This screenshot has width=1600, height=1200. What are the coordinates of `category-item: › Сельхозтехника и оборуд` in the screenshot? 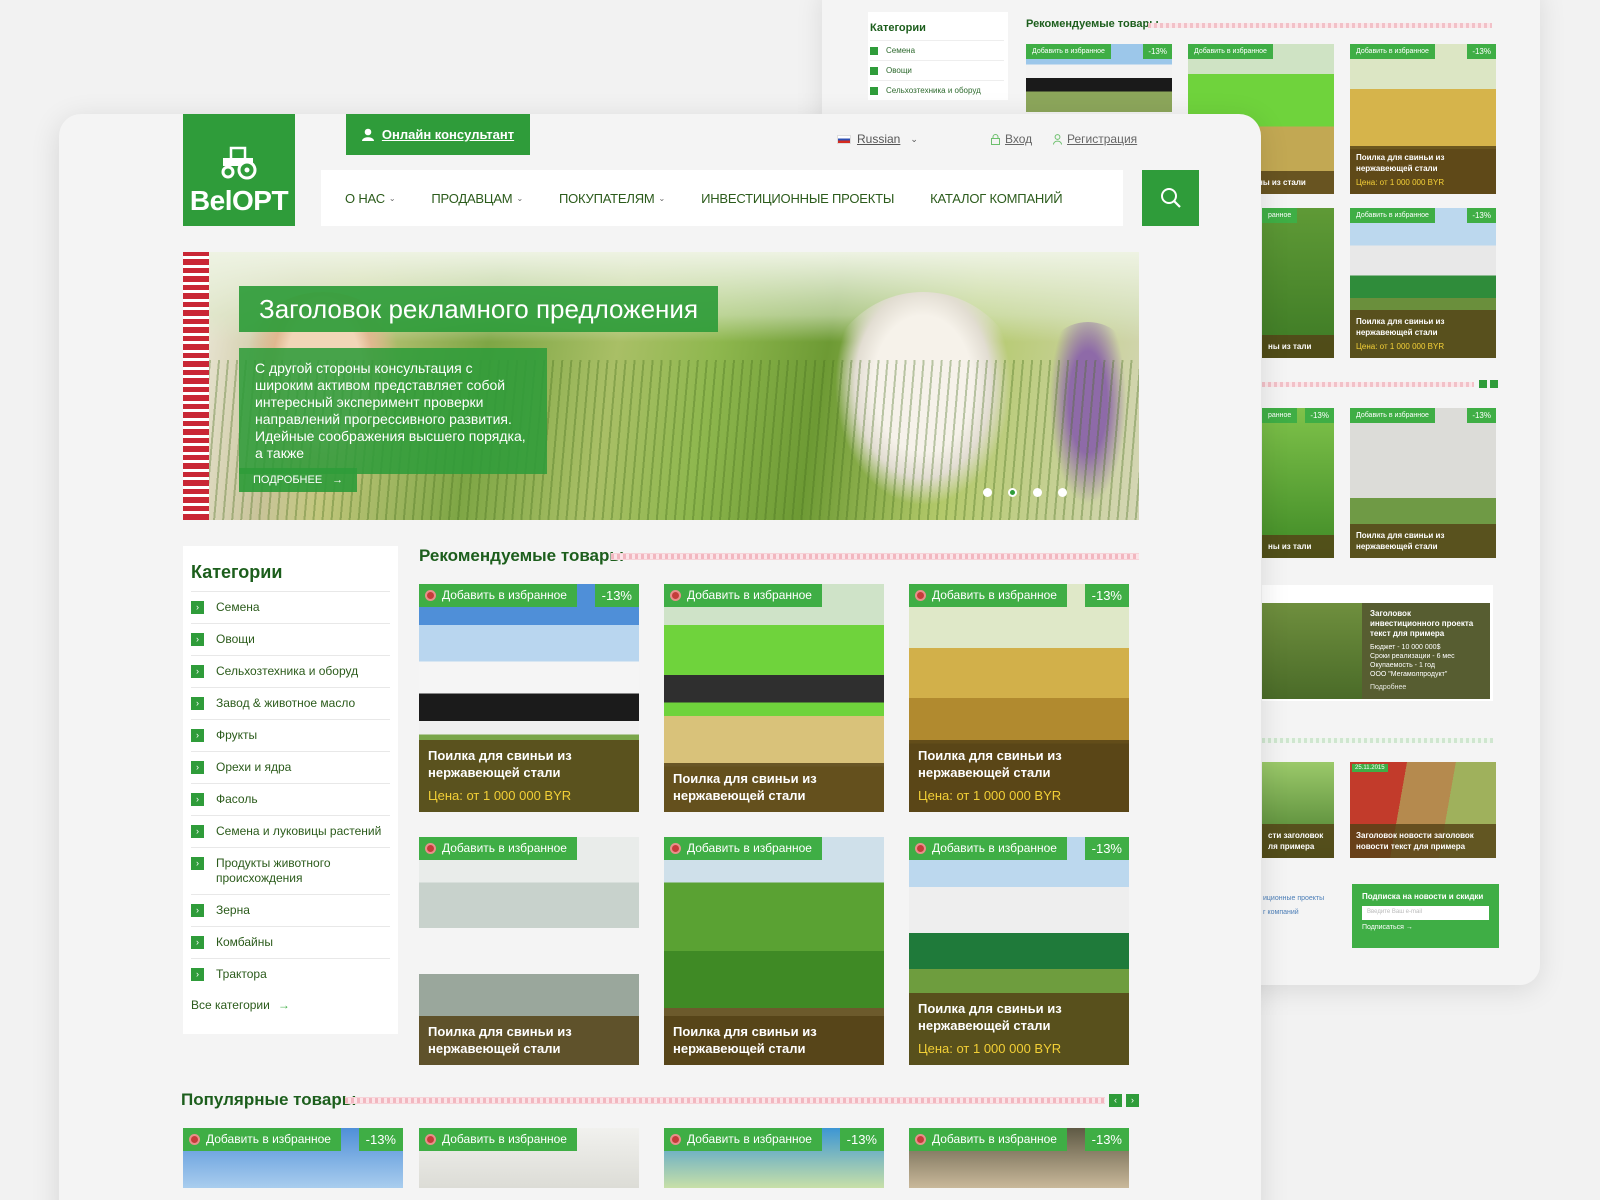 It's located at (290, 671).